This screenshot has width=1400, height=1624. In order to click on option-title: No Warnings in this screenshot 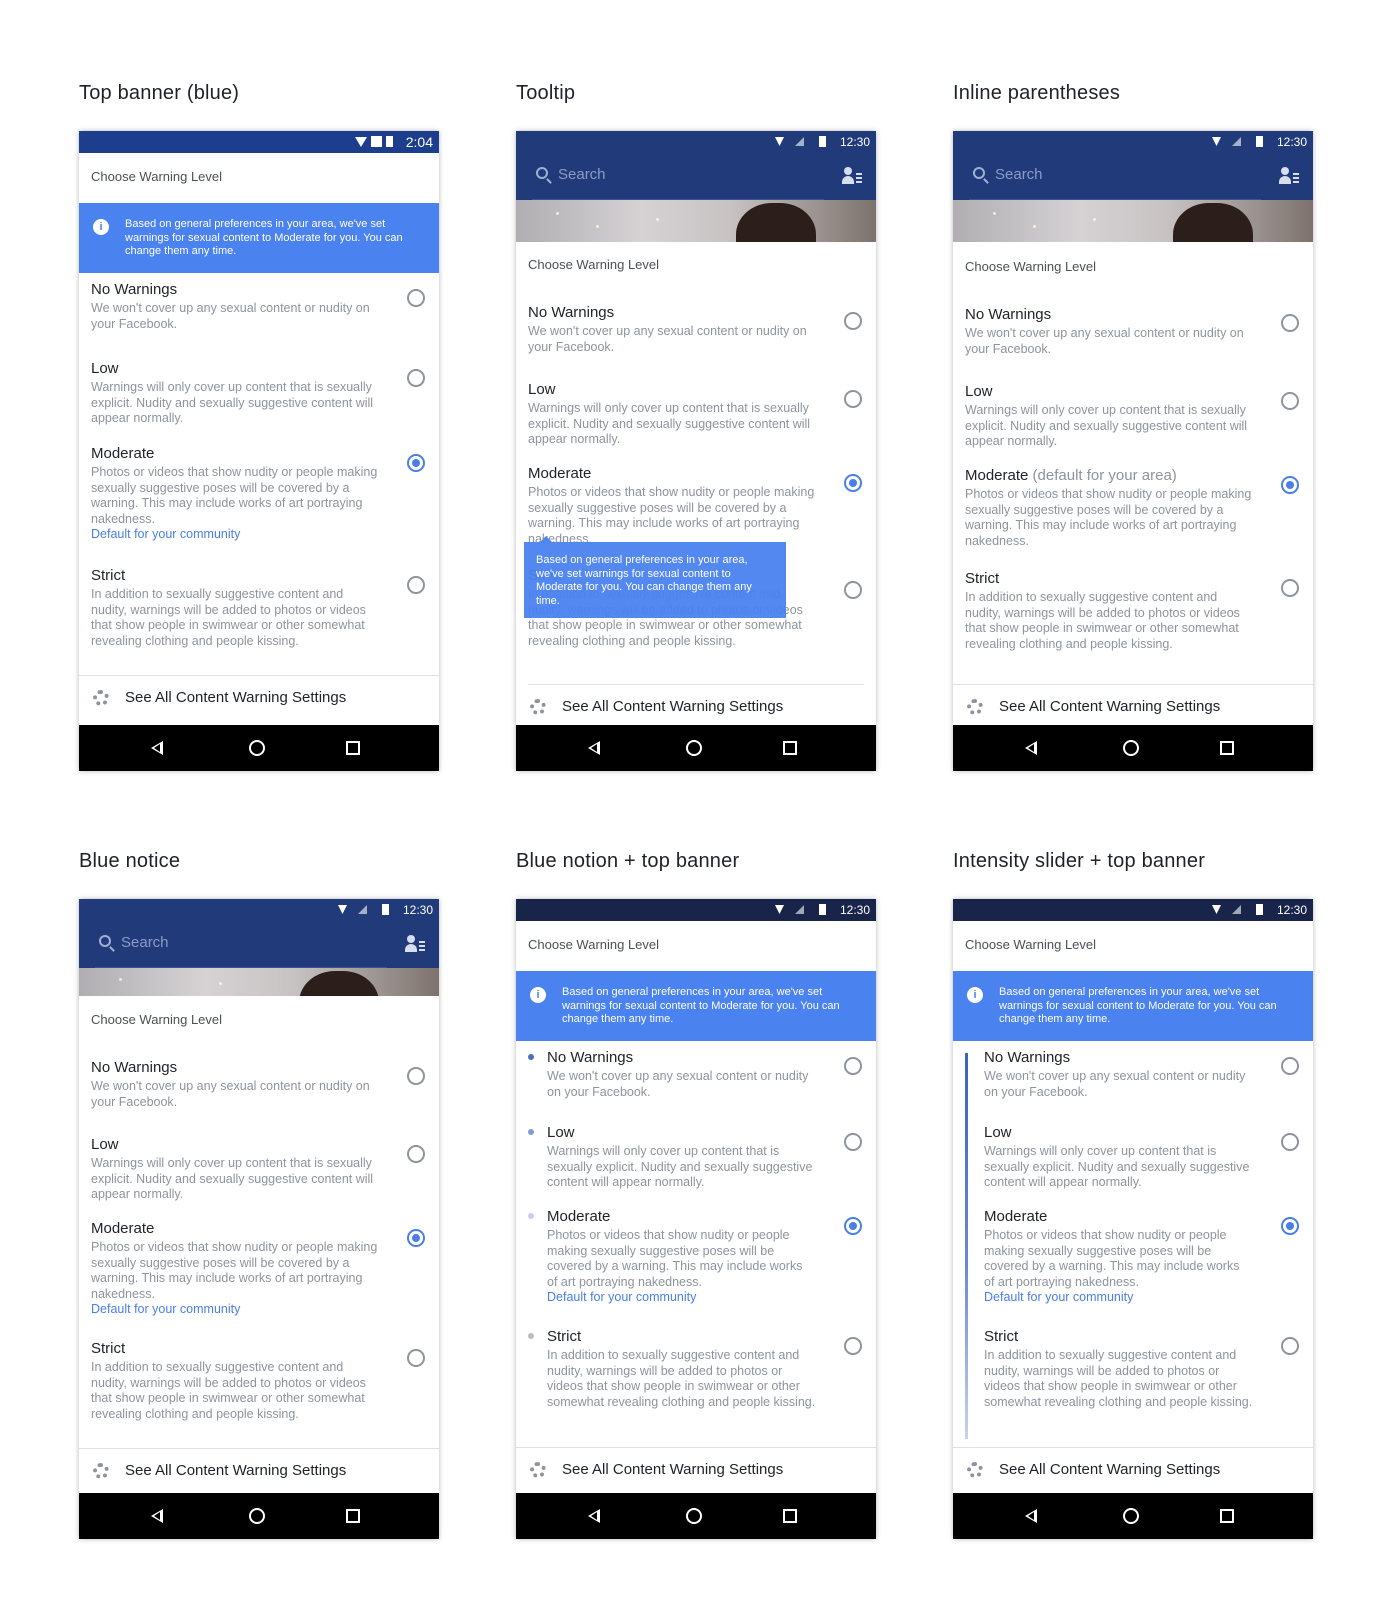, I will do `click(134, 1067)`.